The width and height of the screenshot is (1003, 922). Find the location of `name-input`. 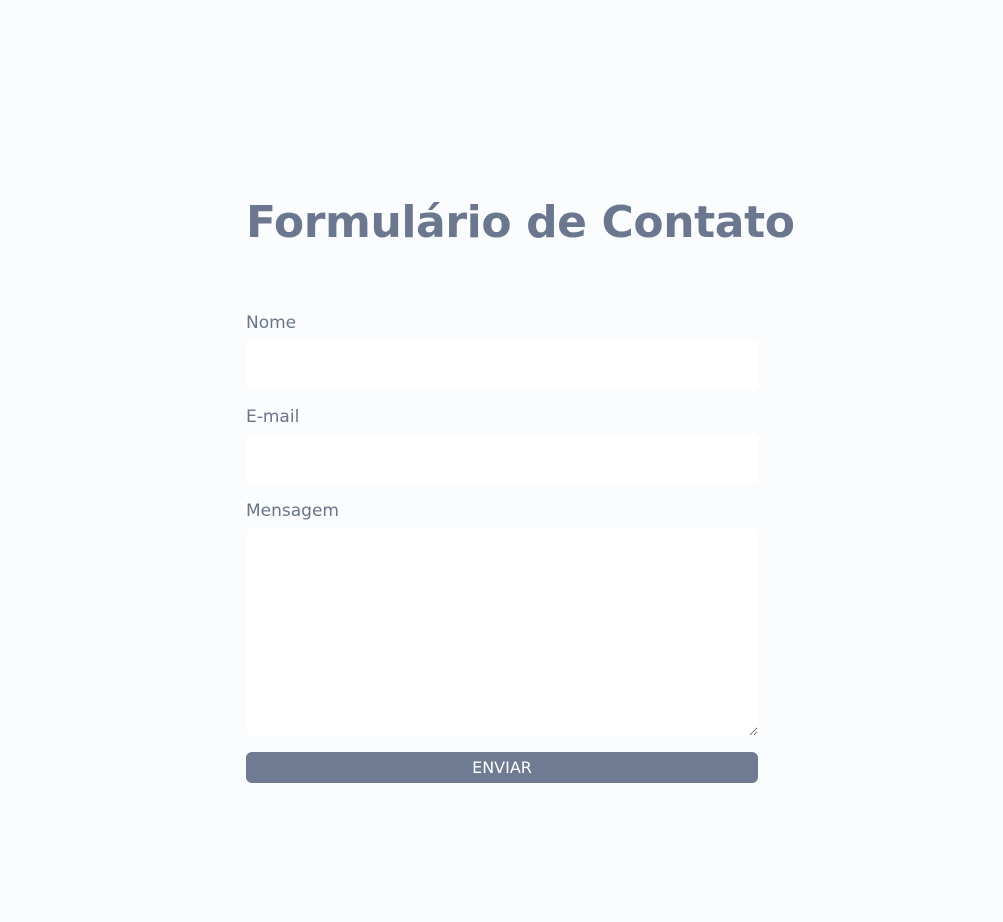

name-input is located at coordinates (502, 365).